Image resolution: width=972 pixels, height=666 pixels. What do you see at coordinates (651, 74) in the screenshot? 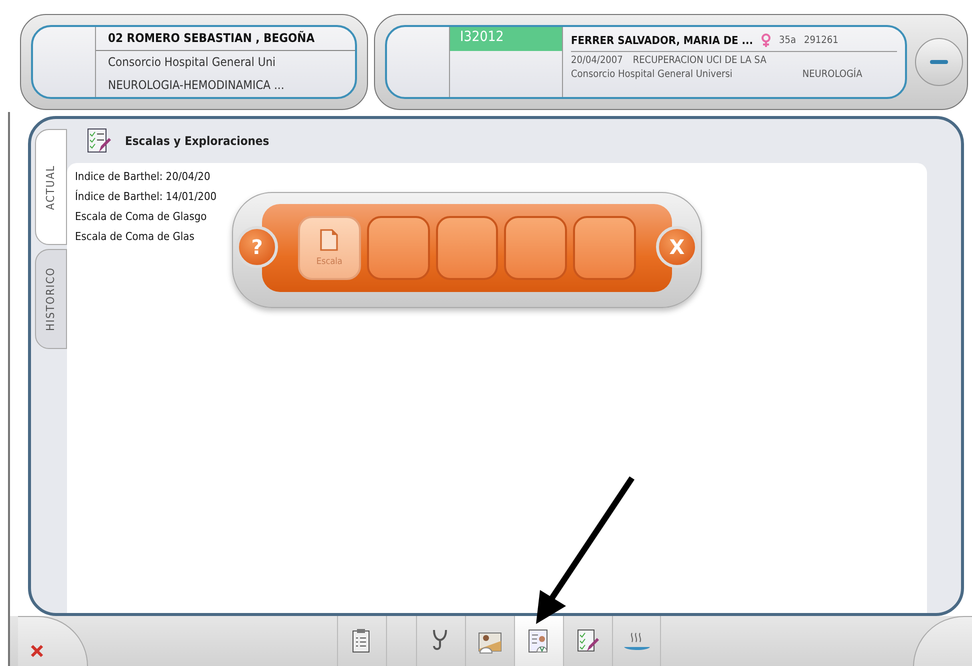
I see `hospital-name: Consorcio Hospital General Universi` at bounding box center [651, 74].